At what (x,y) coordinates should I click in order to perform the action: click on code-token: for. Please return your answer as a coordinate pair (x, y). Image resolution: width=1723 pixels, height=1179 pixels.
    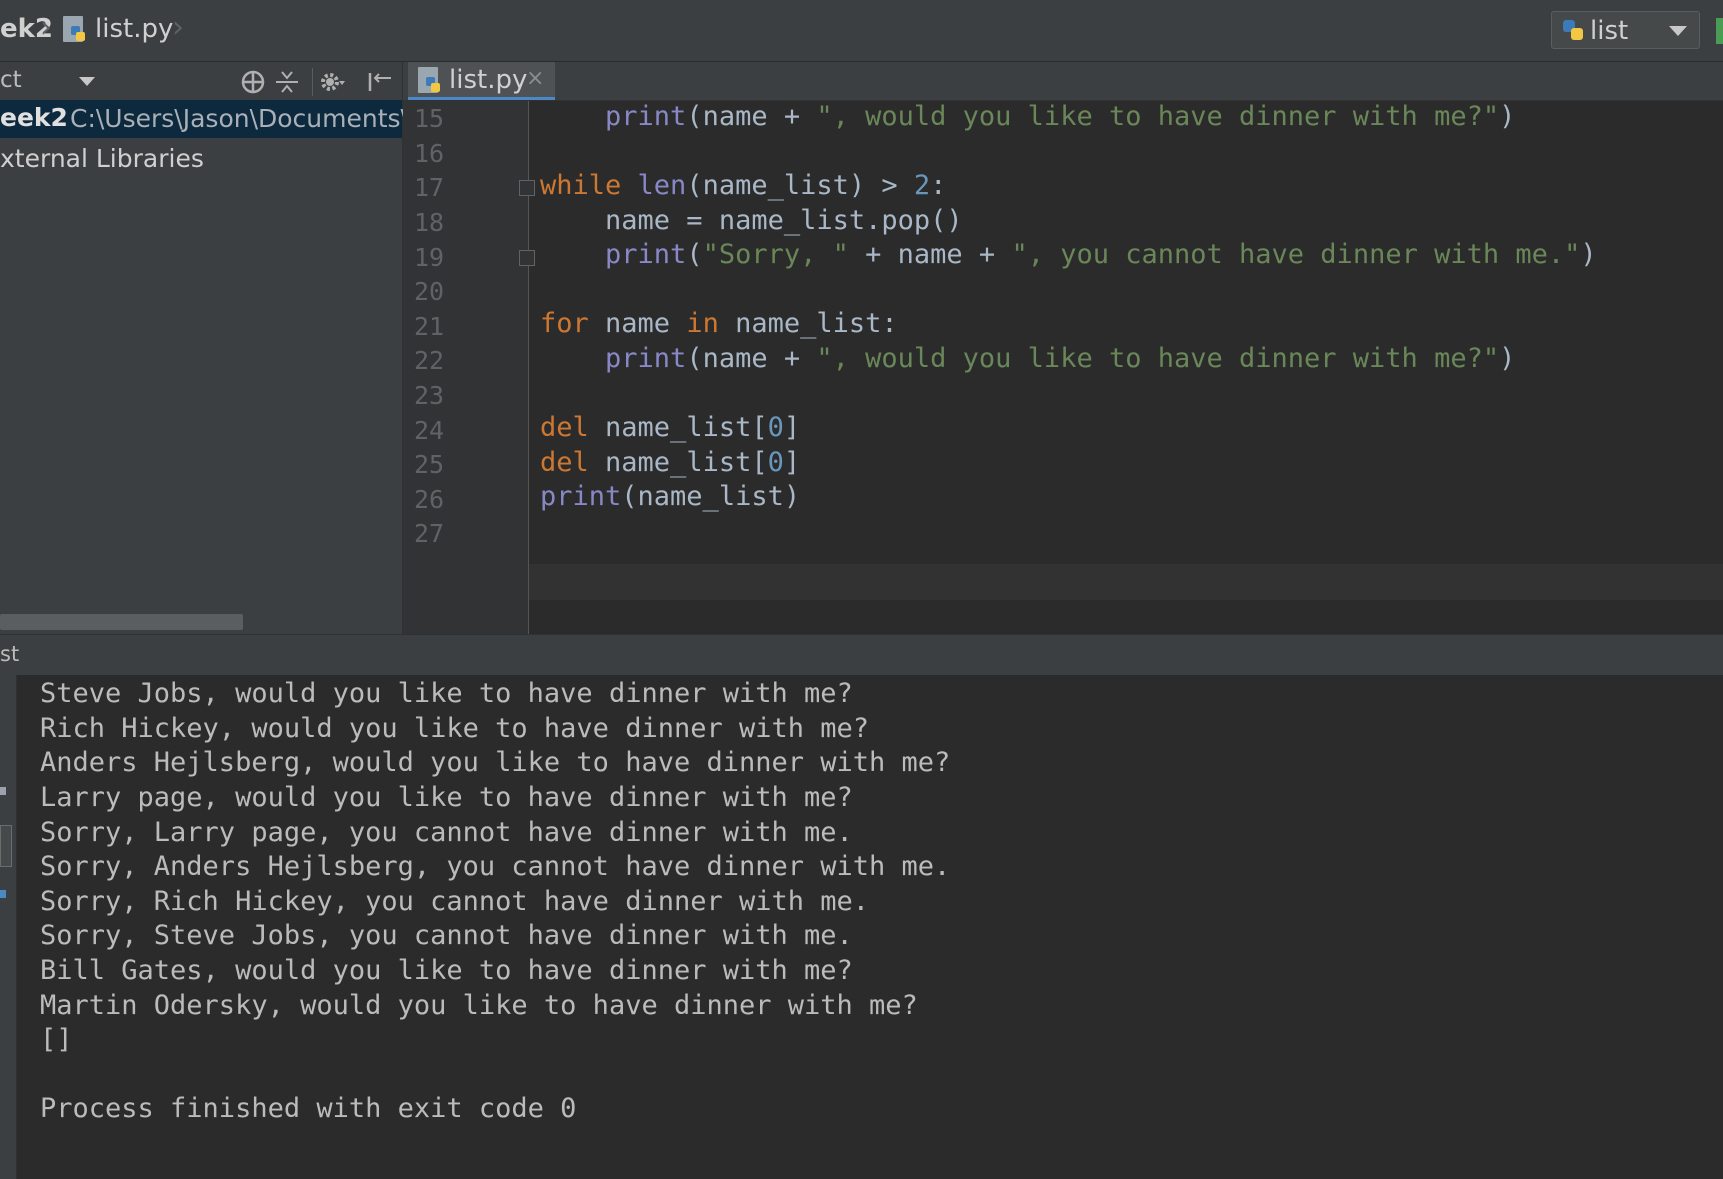
    Looking at the image, I should click on (564, 323).